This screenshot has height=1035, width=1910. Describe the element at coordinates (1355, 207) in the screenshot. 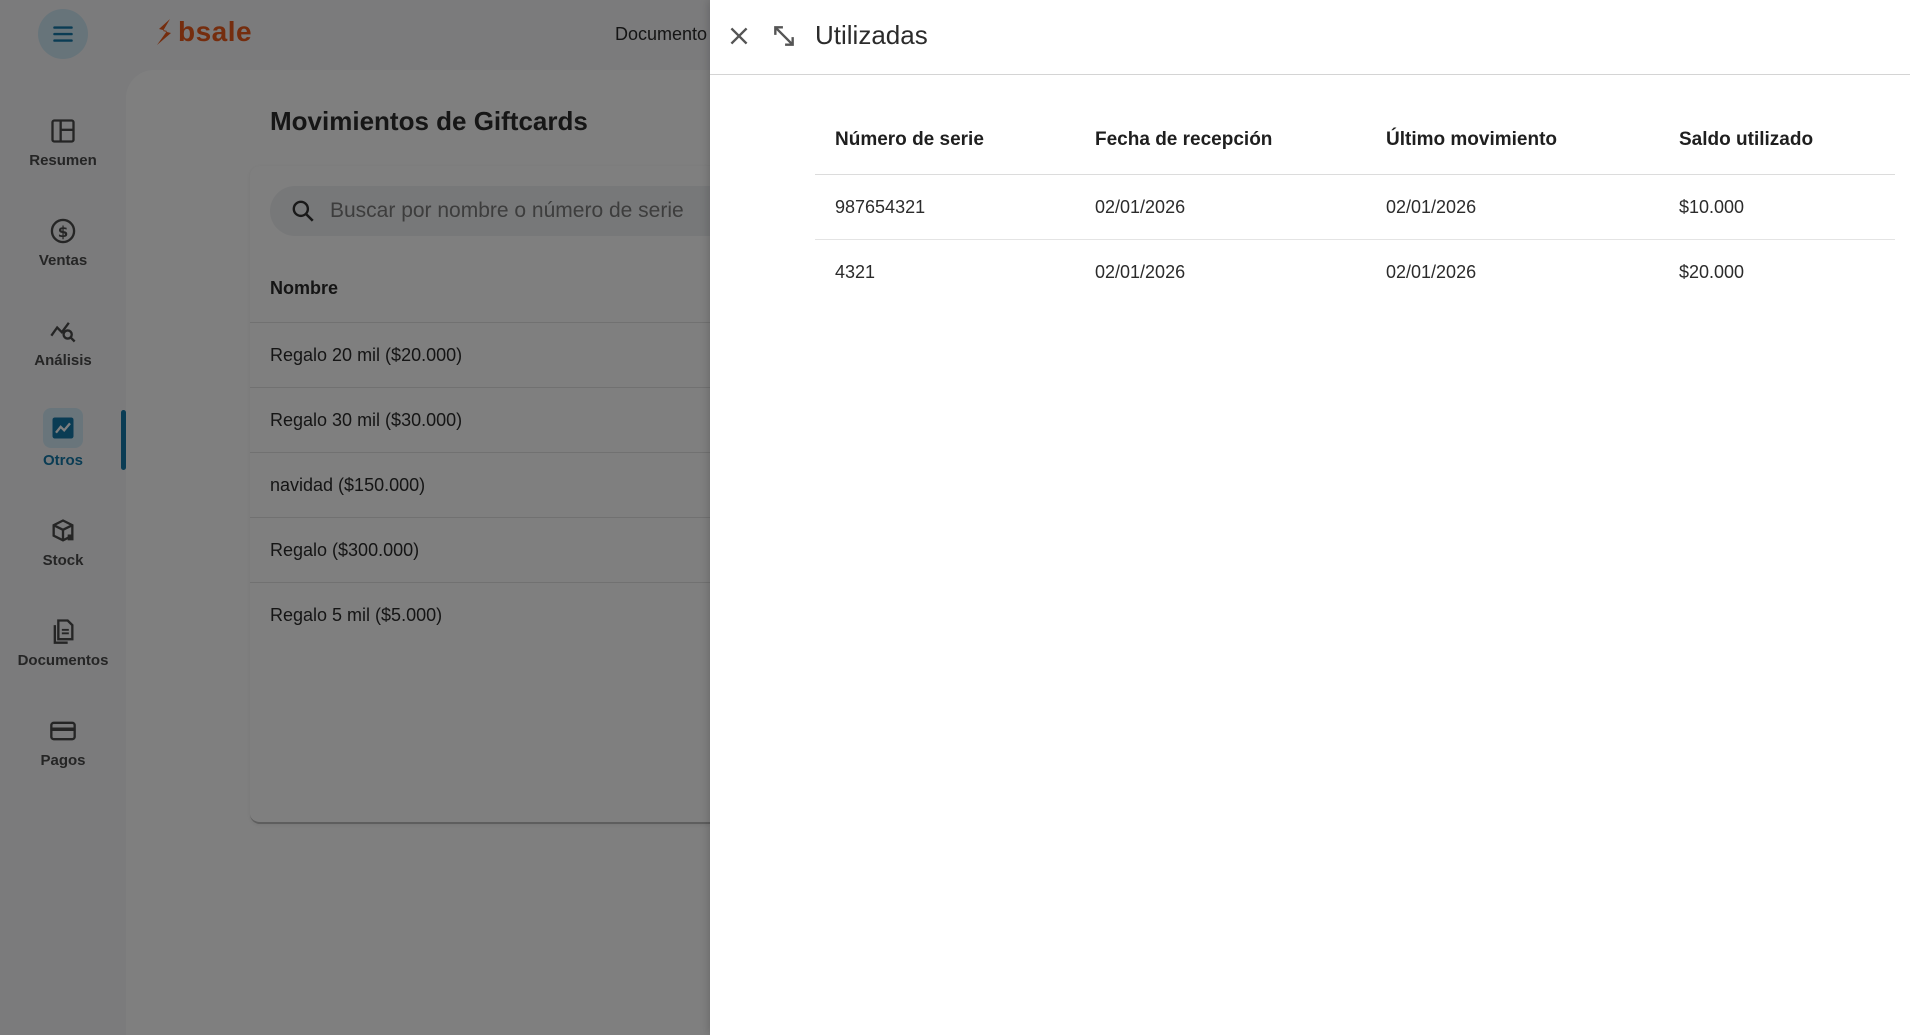

I see `table-row: 987654321 02/01/2026 02/01/2026 $10.000` at that location.